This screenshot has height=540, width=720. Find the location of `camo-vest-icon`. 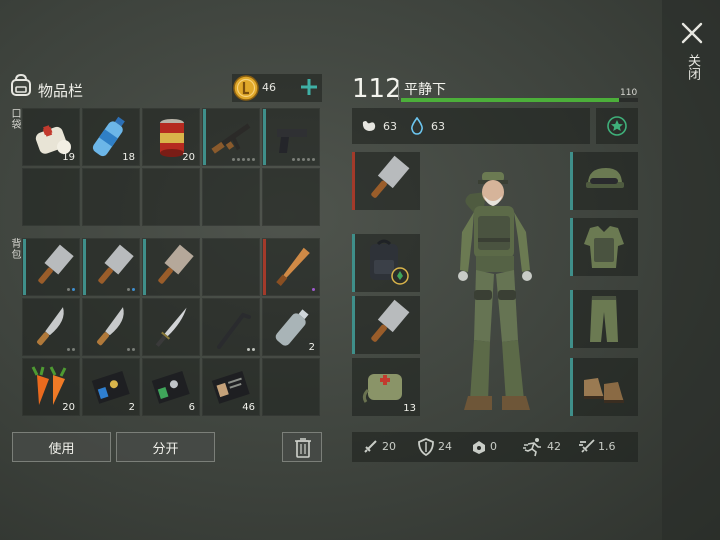

camo-vest-icon is located at coordinates (604, 247).